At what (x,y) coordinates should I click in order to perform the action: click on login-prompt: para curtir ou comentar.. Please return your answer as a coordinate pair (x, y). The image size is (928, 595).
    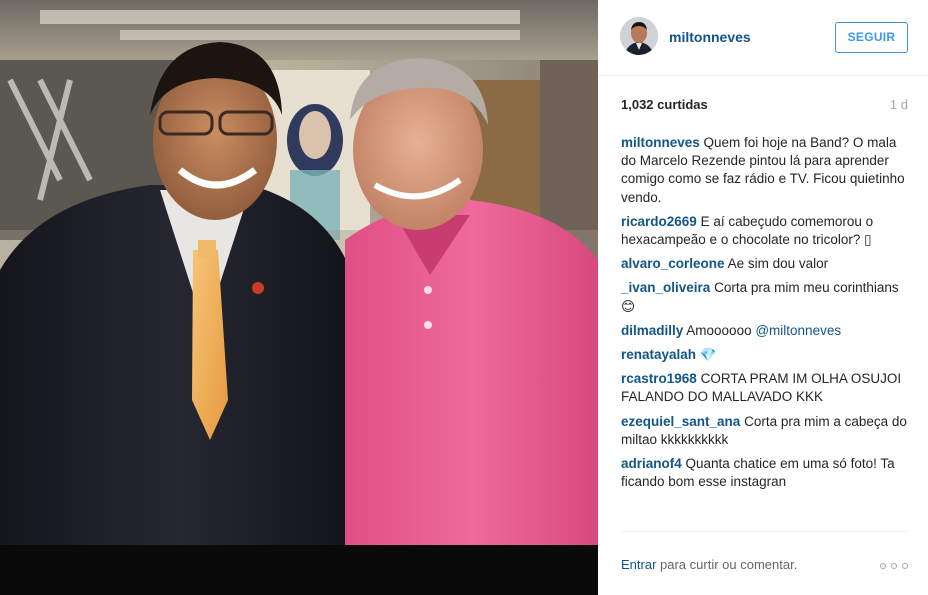
    Looking at the image, I should click on (727, 564).